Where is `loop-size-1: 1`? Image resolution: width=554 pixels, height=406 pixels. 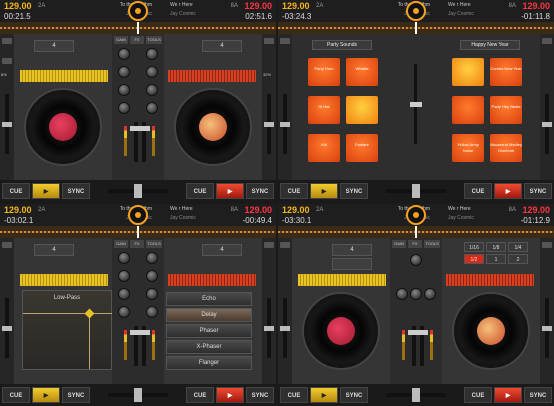 loop-size-1: 1 is located at coordinates (496, 259).